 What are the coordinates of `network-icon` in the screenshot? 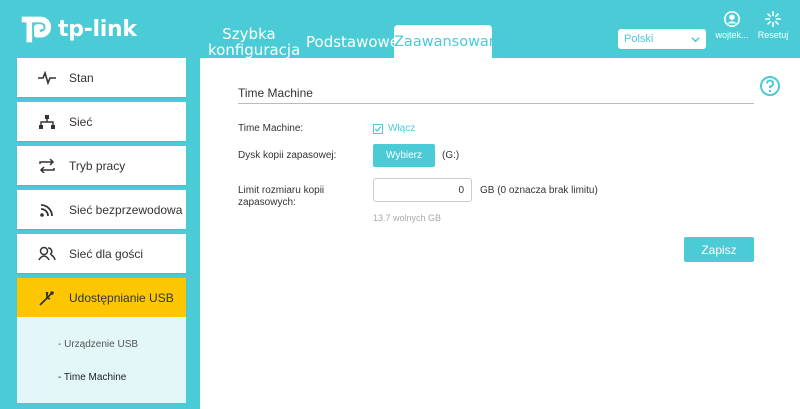 It's located at (47, 122).